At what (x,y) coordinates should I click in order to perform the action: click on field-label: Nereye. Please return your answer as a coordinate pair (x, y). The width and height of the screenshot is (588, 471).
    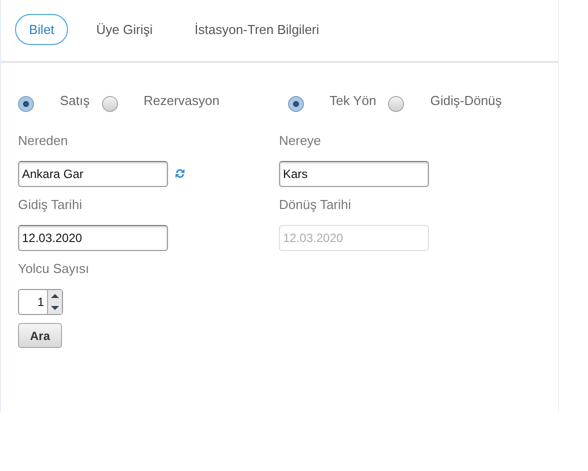
    Looking at the image, I should click on (300, 141).